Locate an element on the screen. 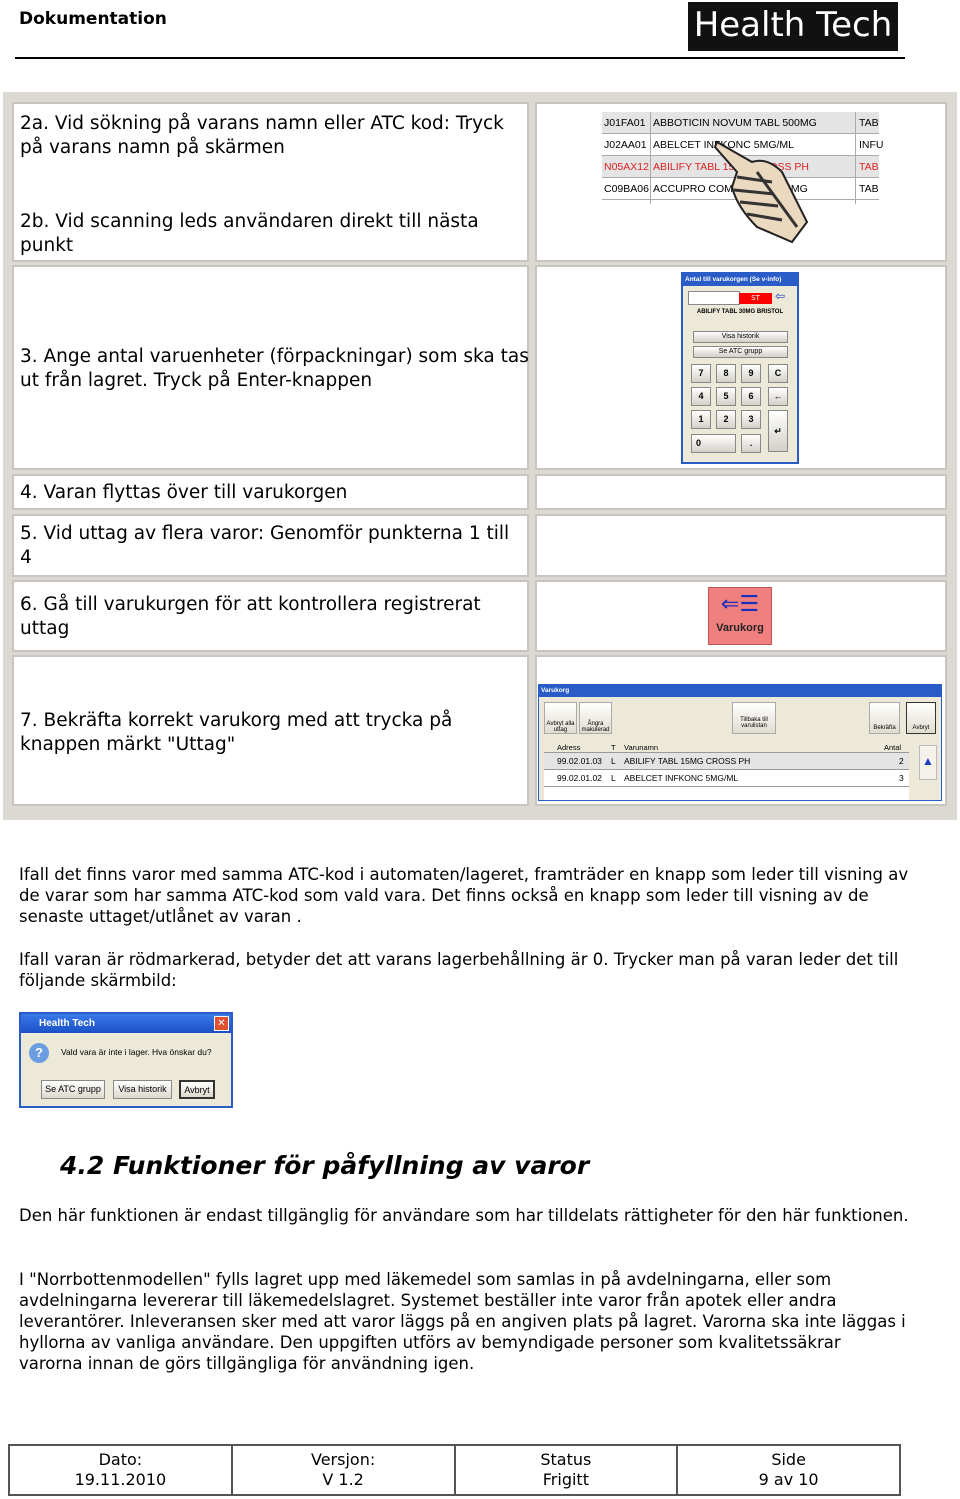 The width and height of the screenshot is (960, 1499). adress: 99.02.01.02 is located at coordinates (579, 778).